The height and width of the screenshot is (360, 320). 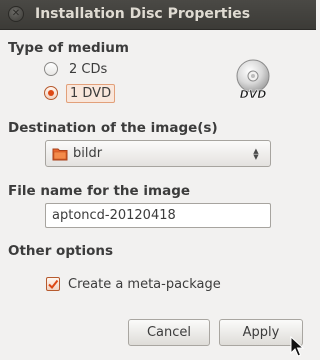 I want to click on filename-input, so click(x=158, y=215).